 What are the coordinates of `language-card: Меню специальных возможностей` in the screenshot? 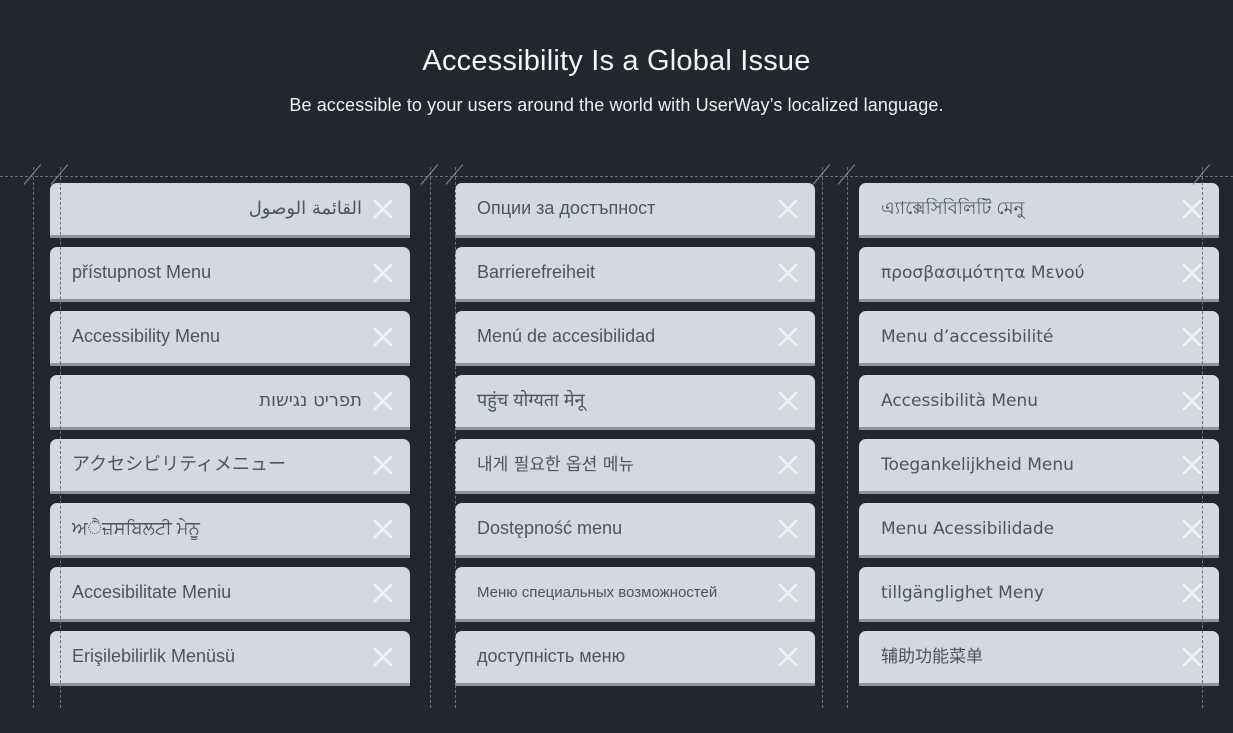 It's located at (635, 593).